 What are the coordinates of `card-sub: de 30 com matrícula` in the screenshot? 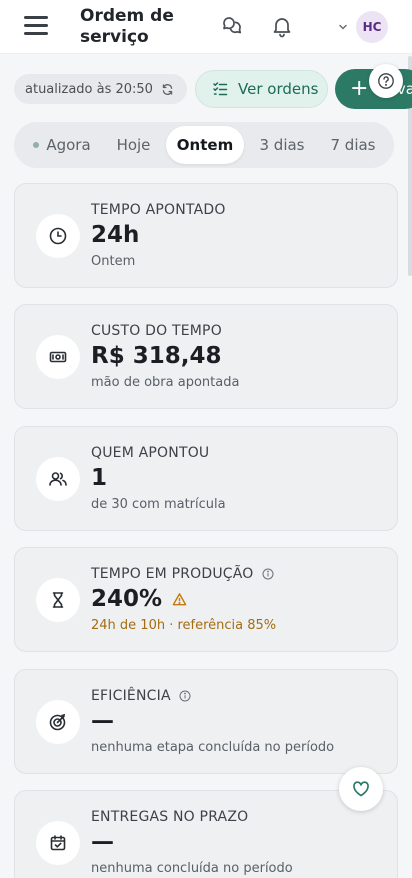 It's located at (158, 504).